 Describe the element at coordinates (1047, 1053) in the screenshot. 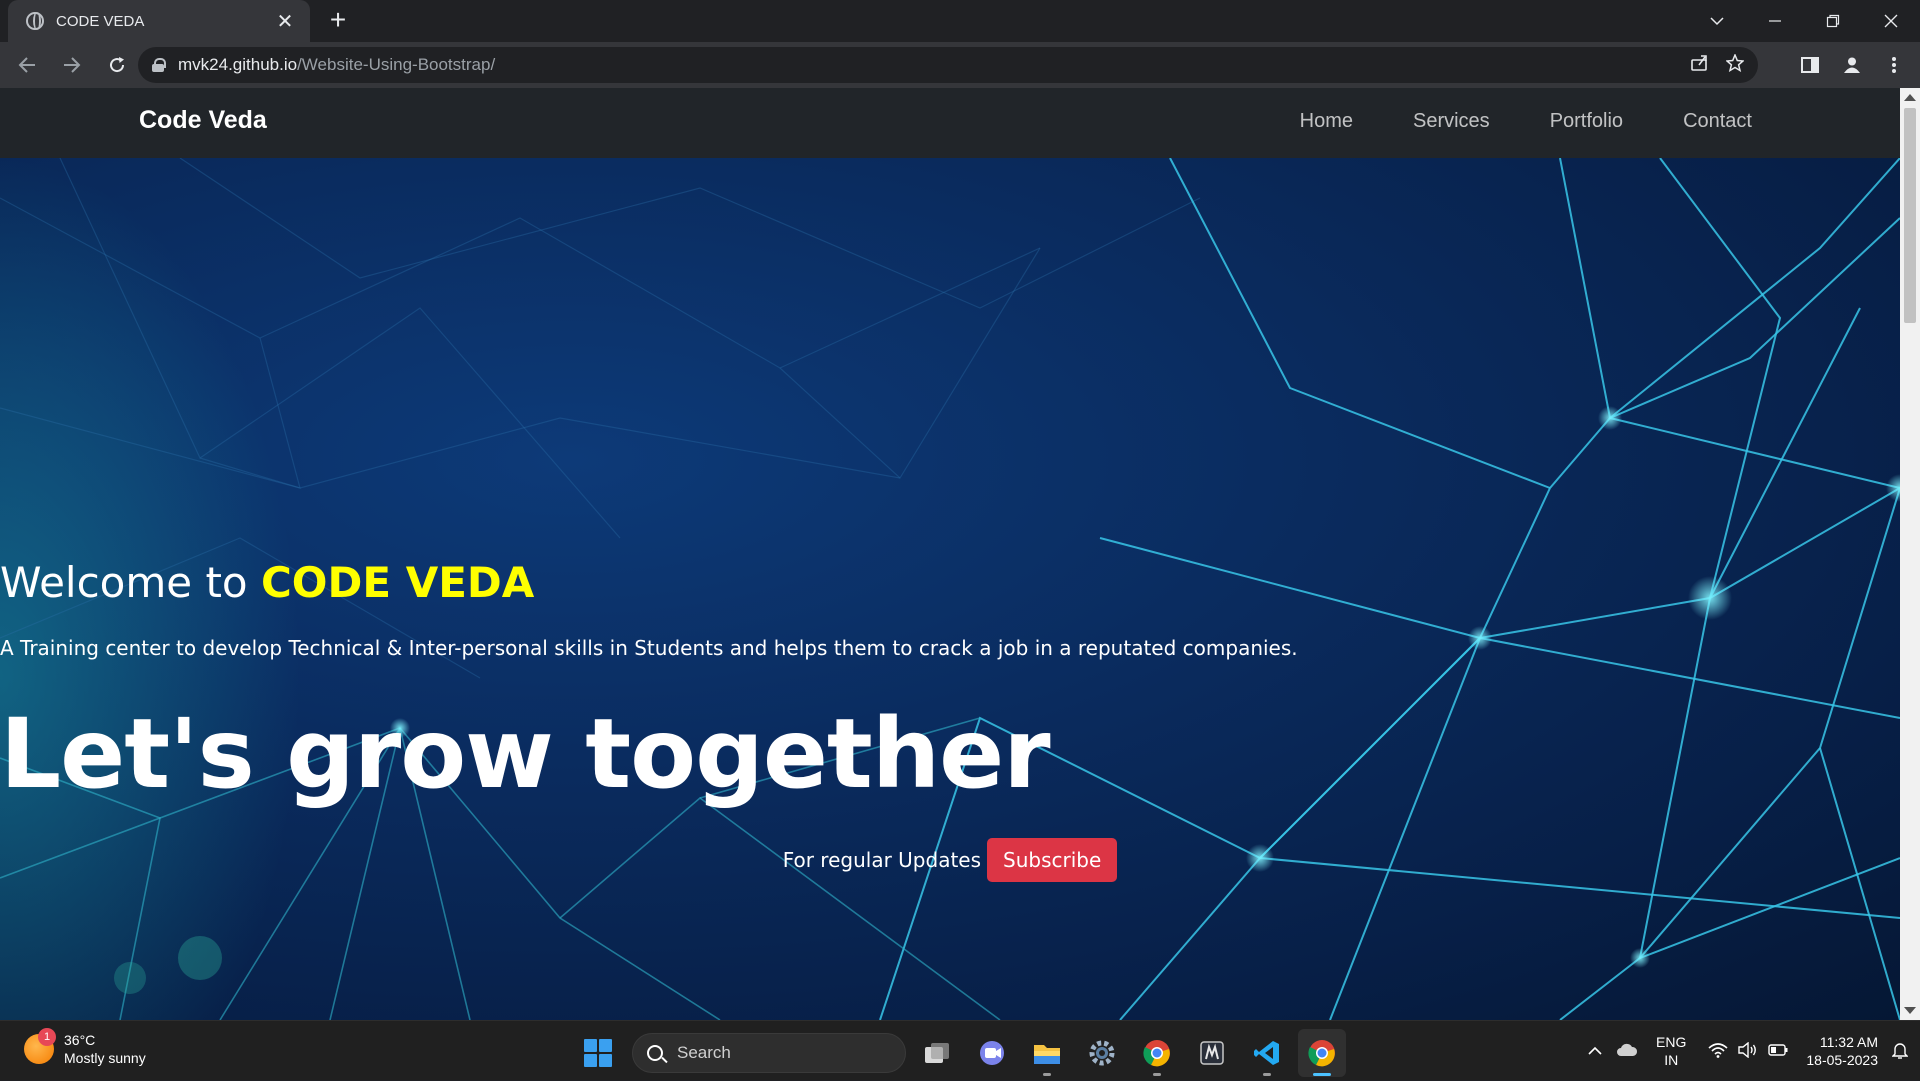

I see `file-explorer-icon` at that location.